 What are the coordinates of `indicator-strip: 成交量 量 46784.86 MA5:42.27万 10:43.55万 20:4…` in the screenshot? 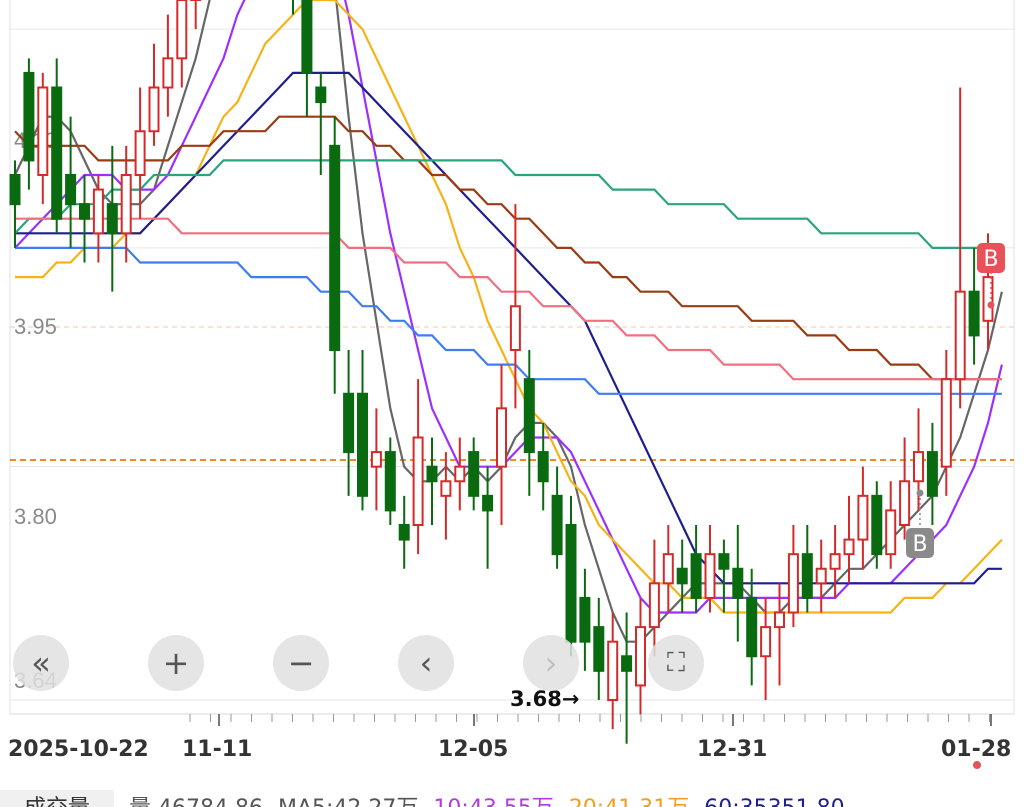 It's located at (512, 798).